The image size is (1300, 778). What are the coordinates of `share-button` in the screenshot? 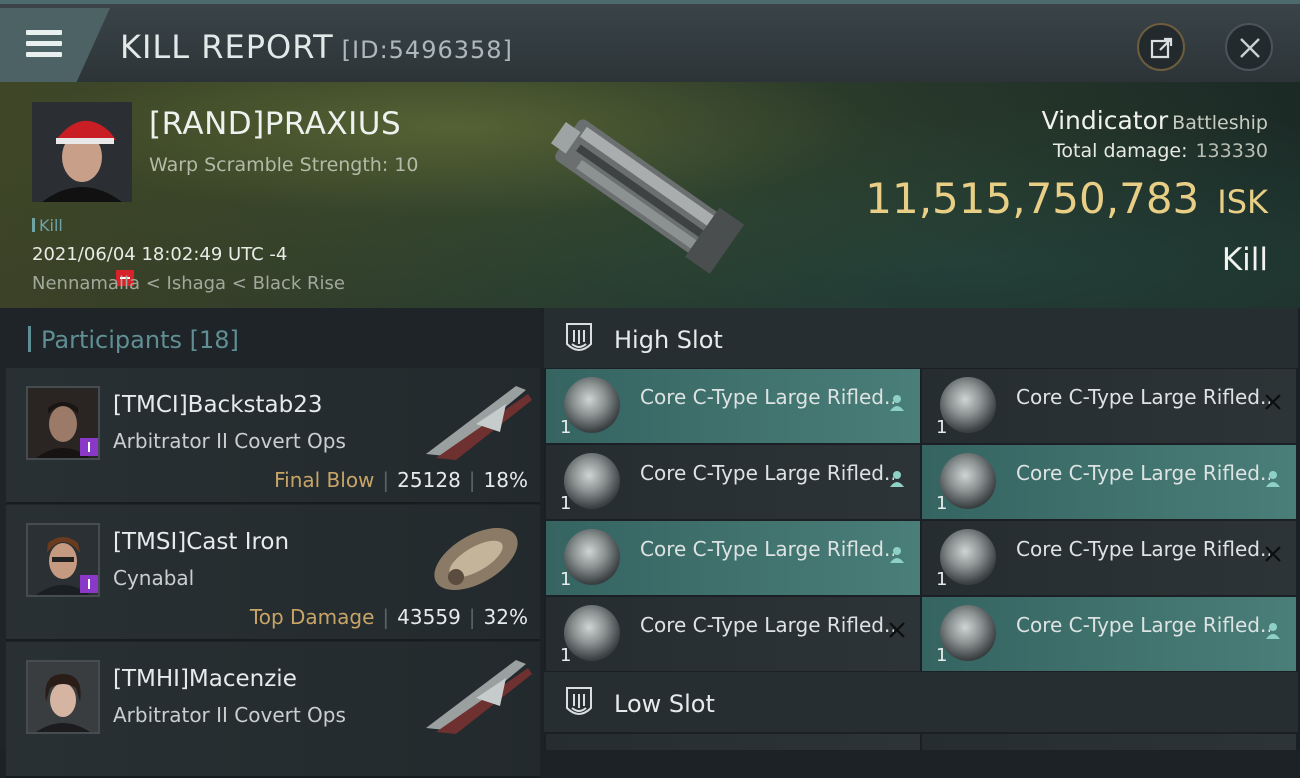 It's located at (1161, 47).